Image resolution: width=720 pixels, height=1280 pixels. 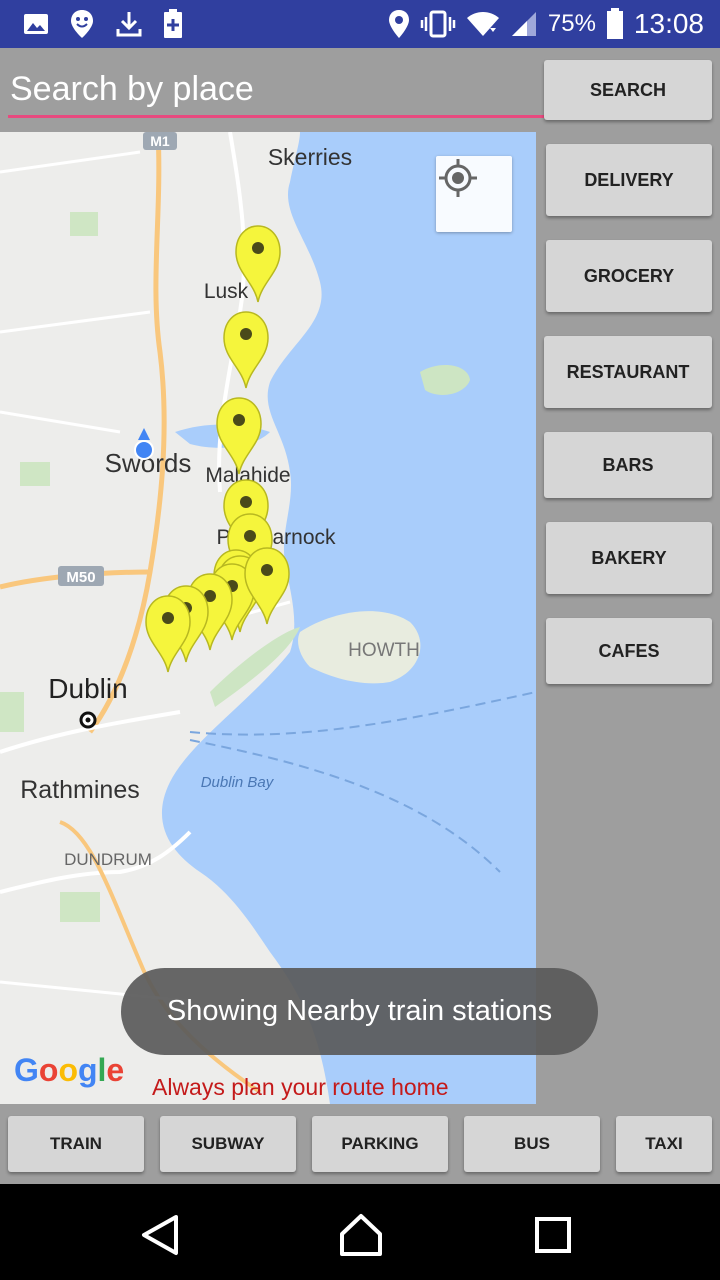 What do you see at coordinates (668, 23) in the screenshot?
I see `clock: 13:08` at bounding box center [668, 23].